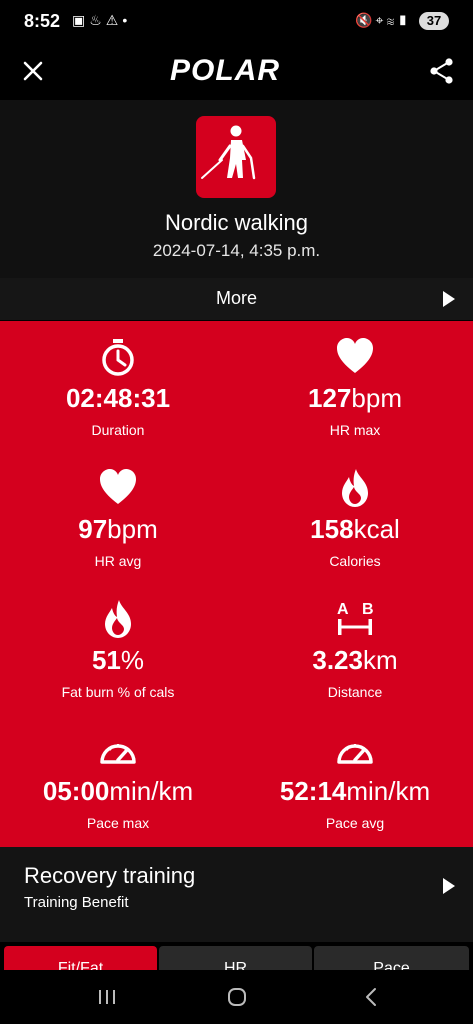 This screenshot has width=473, height=1024. Describe the element at coordinates (97, 20) in the screenshot. I see `flame-icon: ♨` at that location.